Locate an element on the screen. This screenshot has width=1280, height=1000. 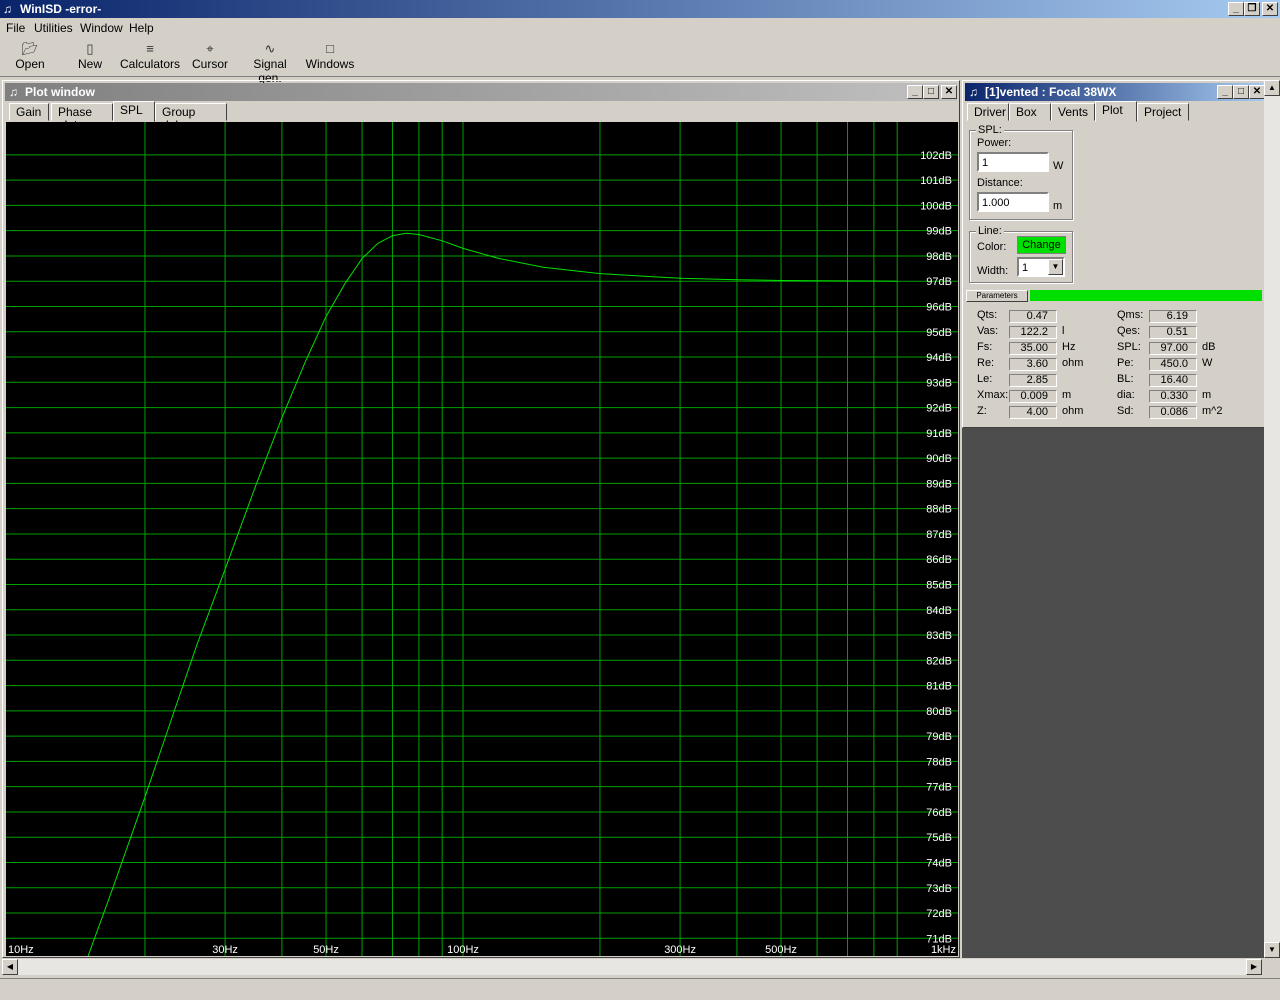
param-value: 0.086 is located at coordinates (1173, 412).